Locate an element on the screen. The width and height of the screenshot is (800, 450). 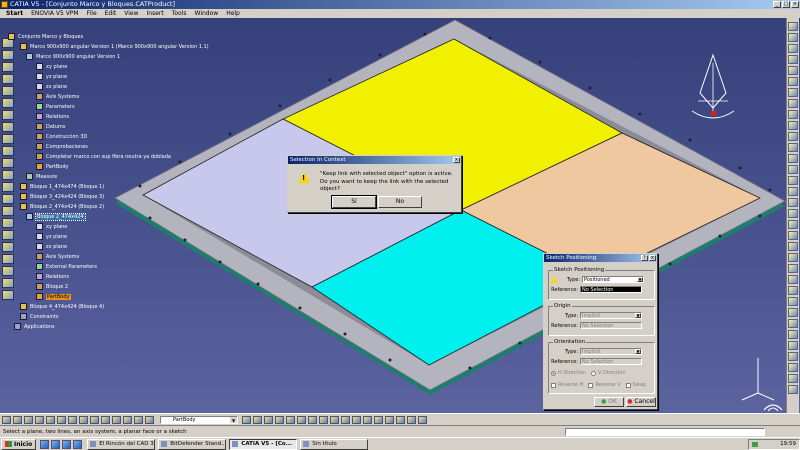
toolbar-icon-b16 is located at coordinates (257, 420).